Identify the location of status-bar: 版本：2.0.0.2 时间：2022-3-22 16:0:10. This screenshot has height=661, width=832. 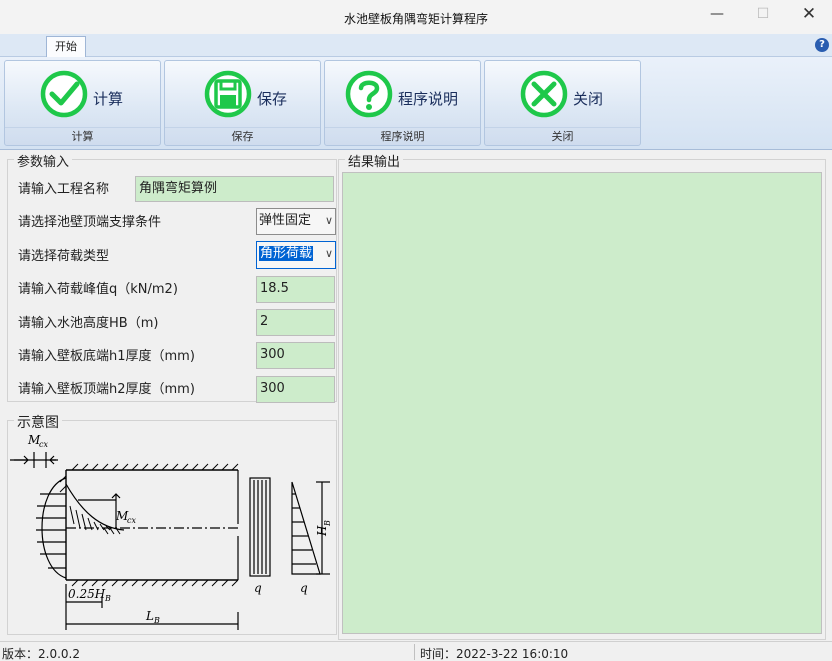
(416, 651).